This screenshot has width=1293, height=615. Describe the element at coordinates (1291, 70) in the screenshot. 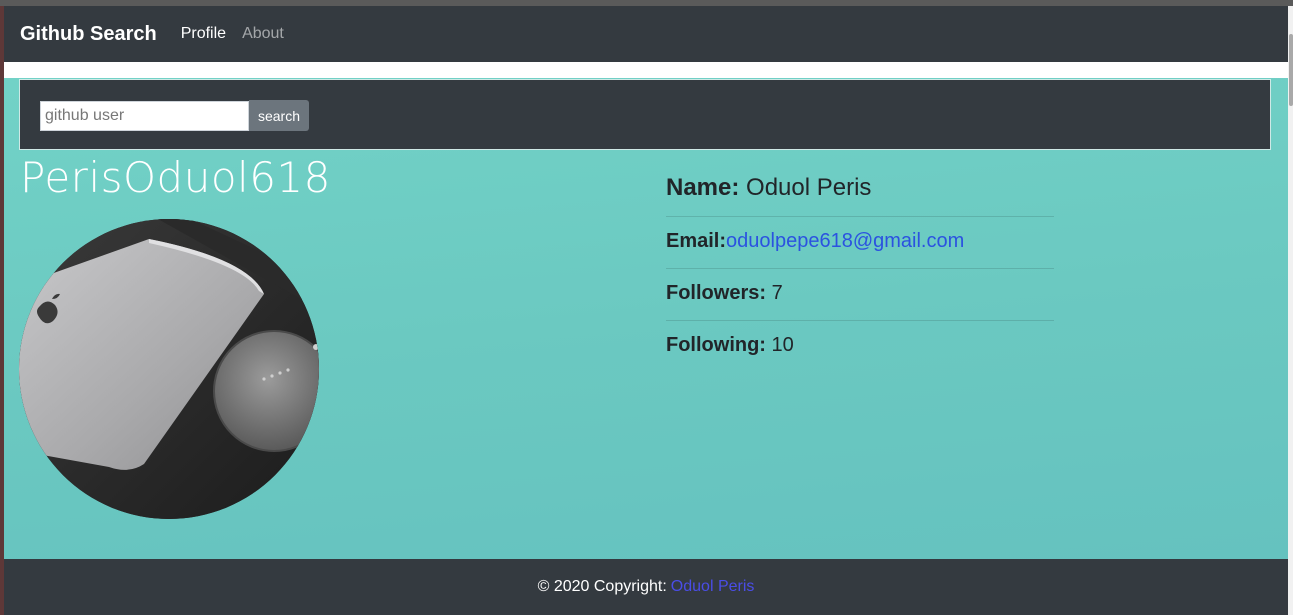

I see `scrollbar-thumb` at that location.